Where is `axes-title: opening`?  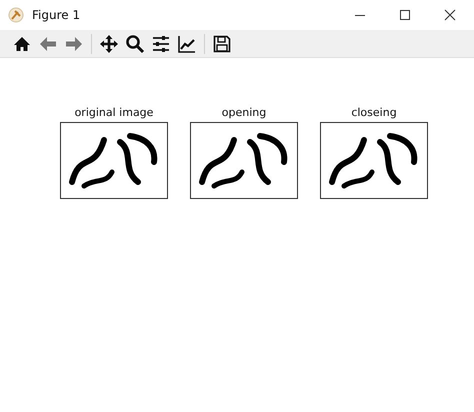 axes-title: opening is located at coordinates (244, 112).